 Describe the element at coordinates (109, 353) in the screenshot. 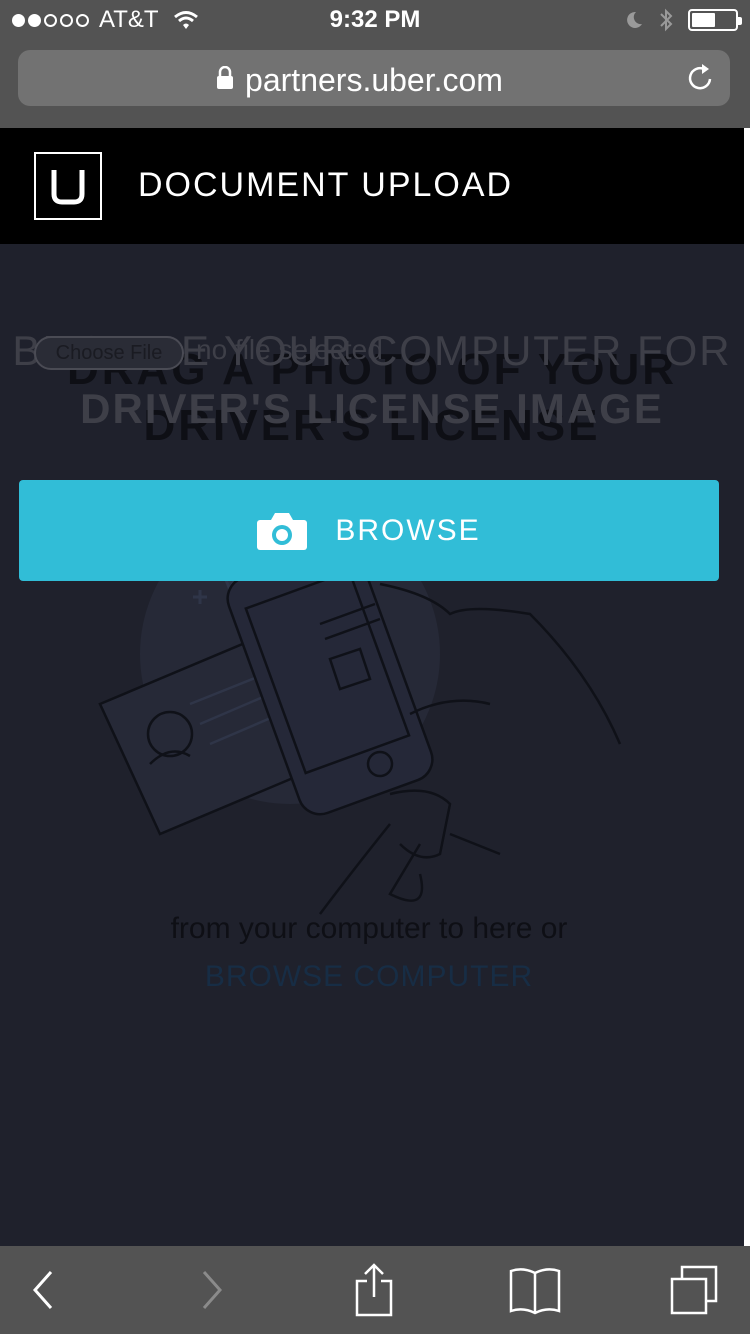

I see `choose-file-button: Choose File` at that location.